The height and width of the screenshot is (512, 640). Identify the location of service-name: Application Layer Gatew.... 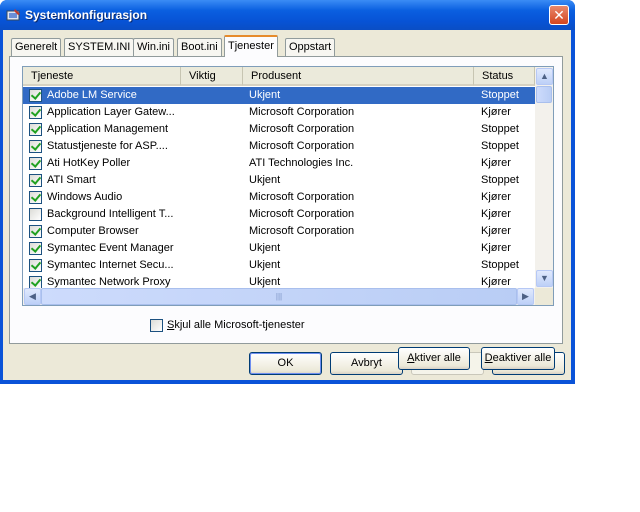
(111, 112).